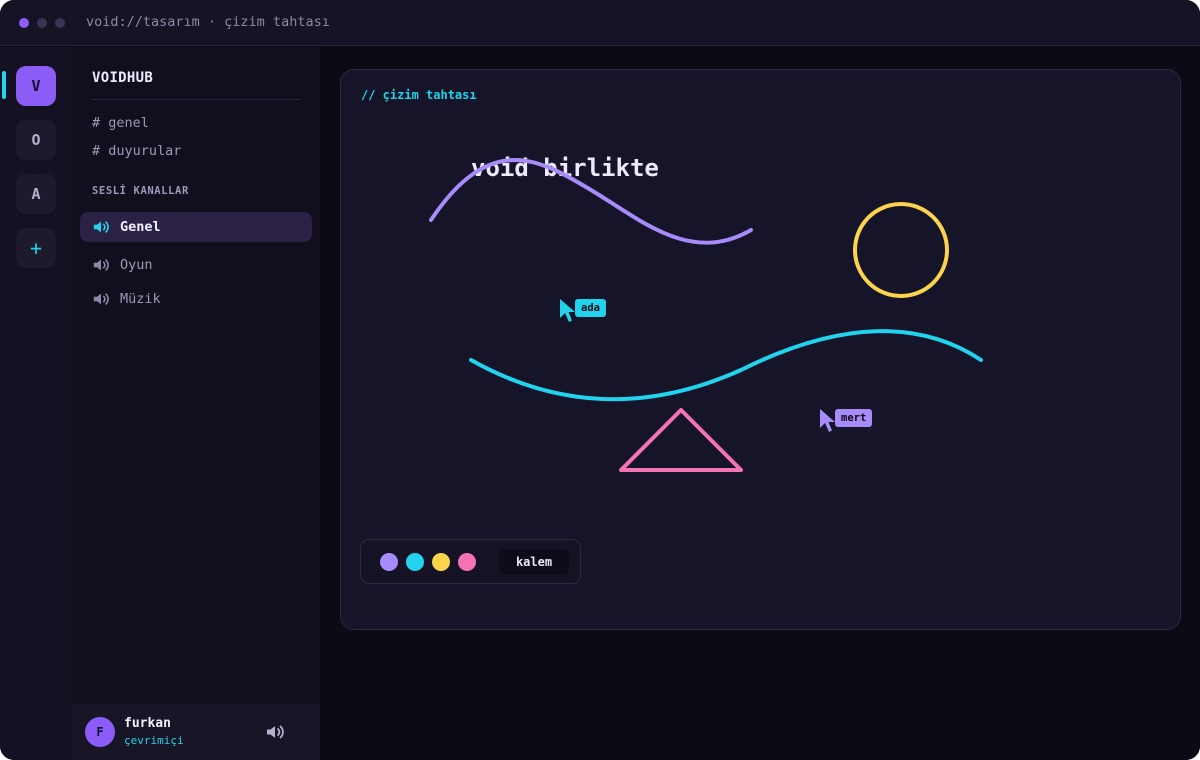  I want to click on swatch-cyan, so click(415, 562).